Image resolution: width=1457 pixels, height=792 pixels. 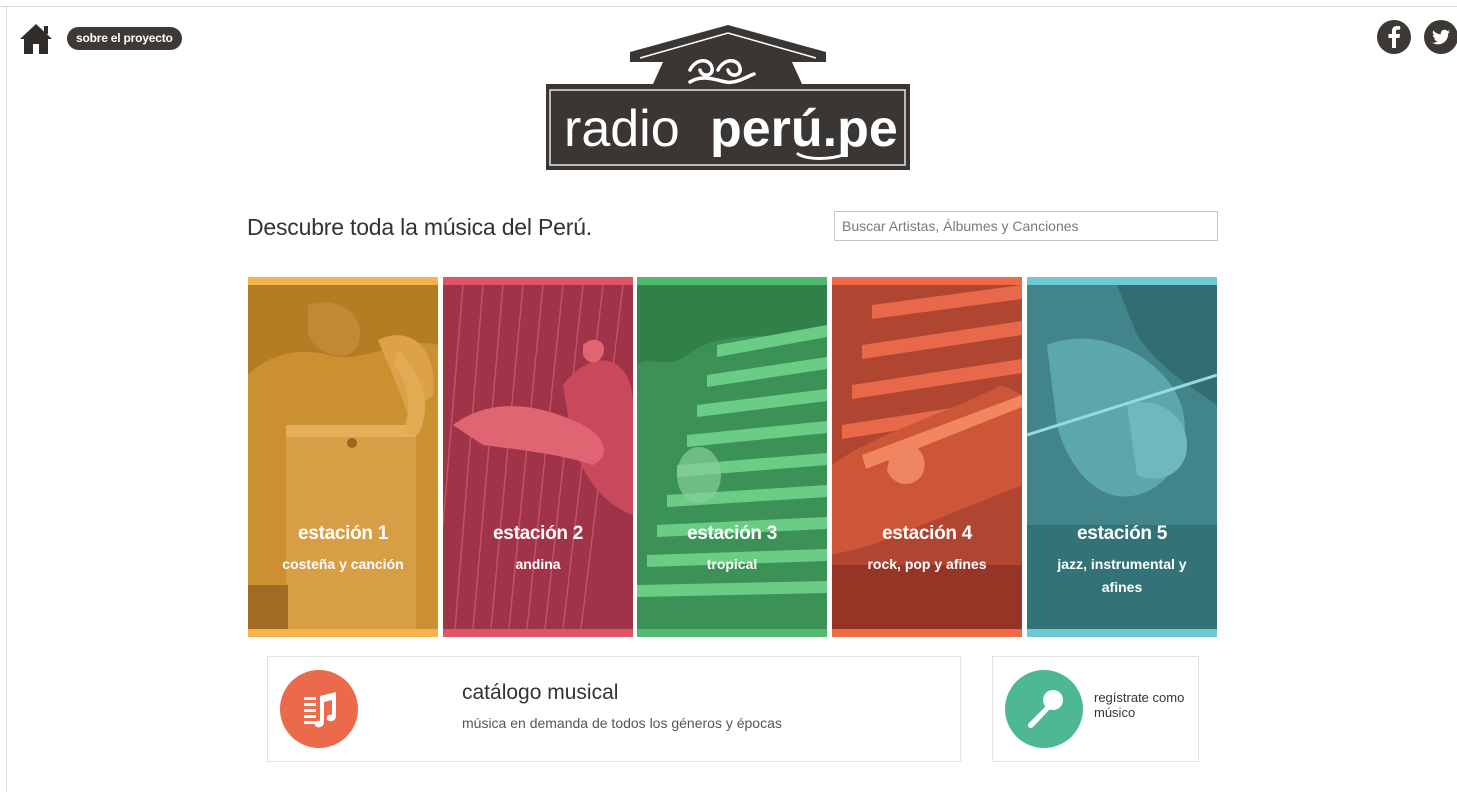 What do you see at coordinates (732, 564) in the screenshot?
I see `station-genre: tropical` at bounding box center [732, 564].